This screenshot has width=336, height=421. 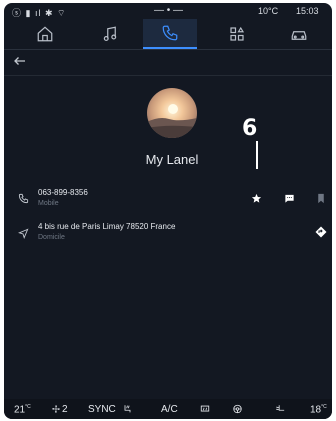 I want to click on phone-number: 063-899-8356, so click(x=63, y=192).